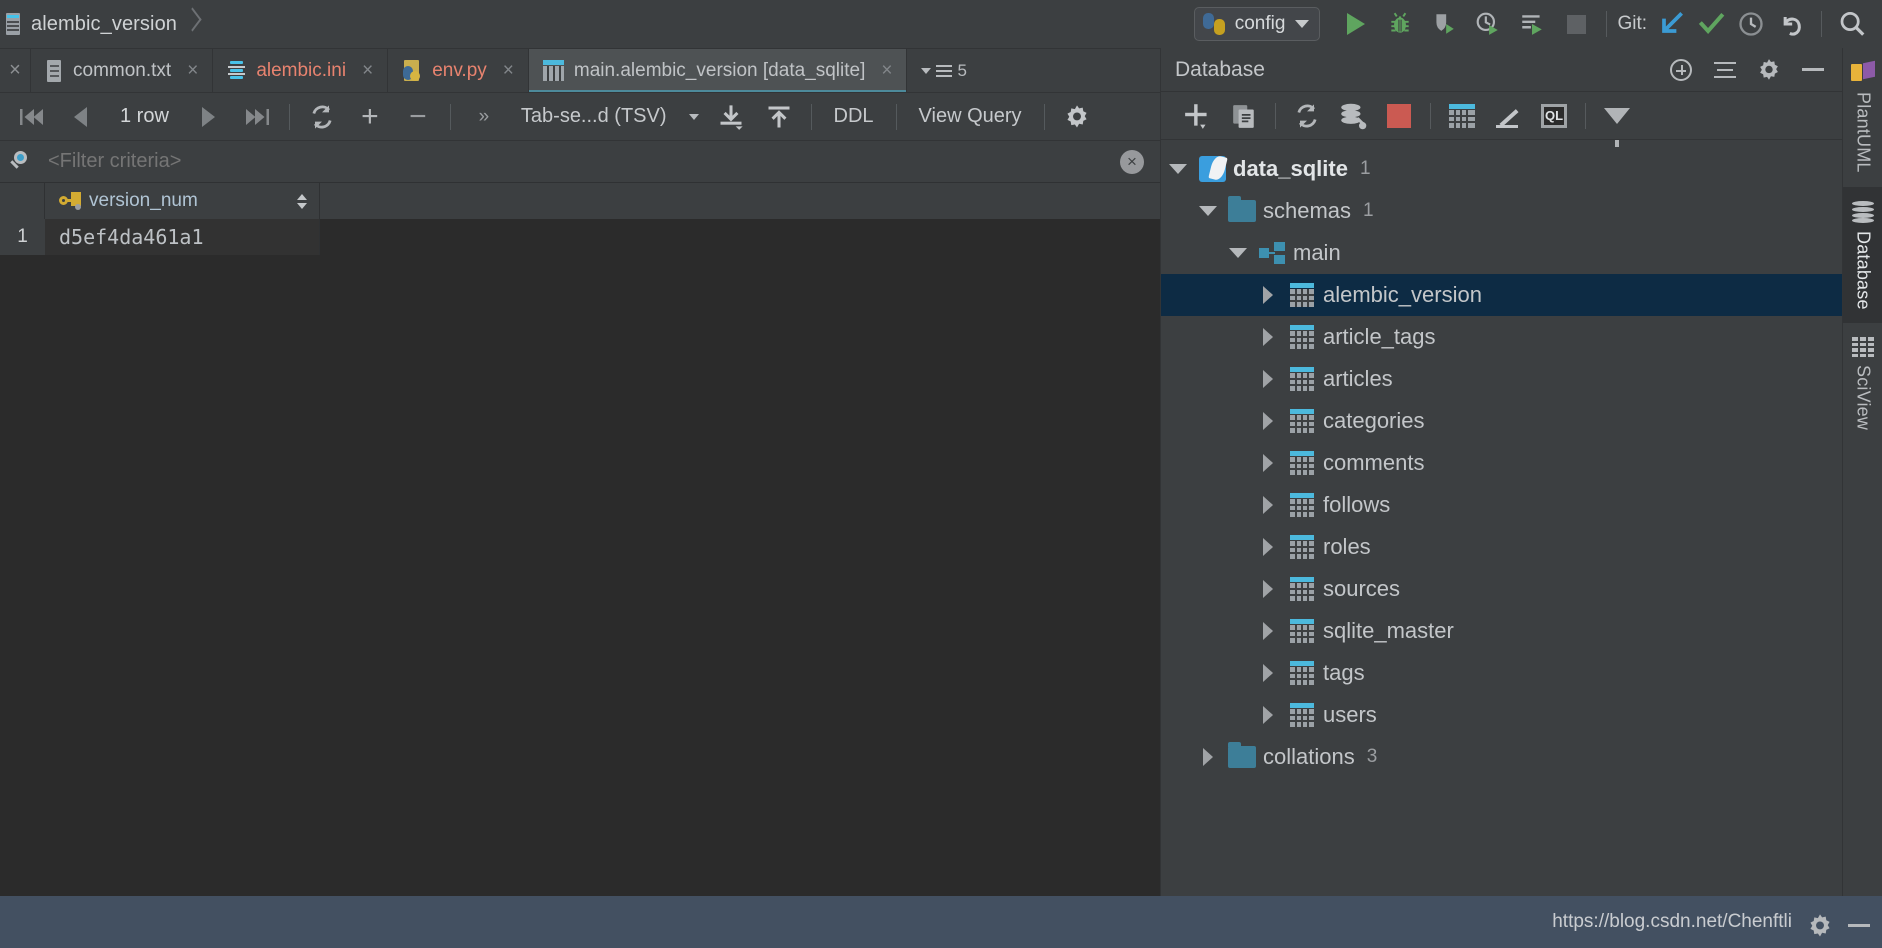 This screenshot has height=948, width=1882. Describe the element at coordinates (580, 237) in the screenshot. I see `table-row: 1 d5ef4da461a1` at that location.